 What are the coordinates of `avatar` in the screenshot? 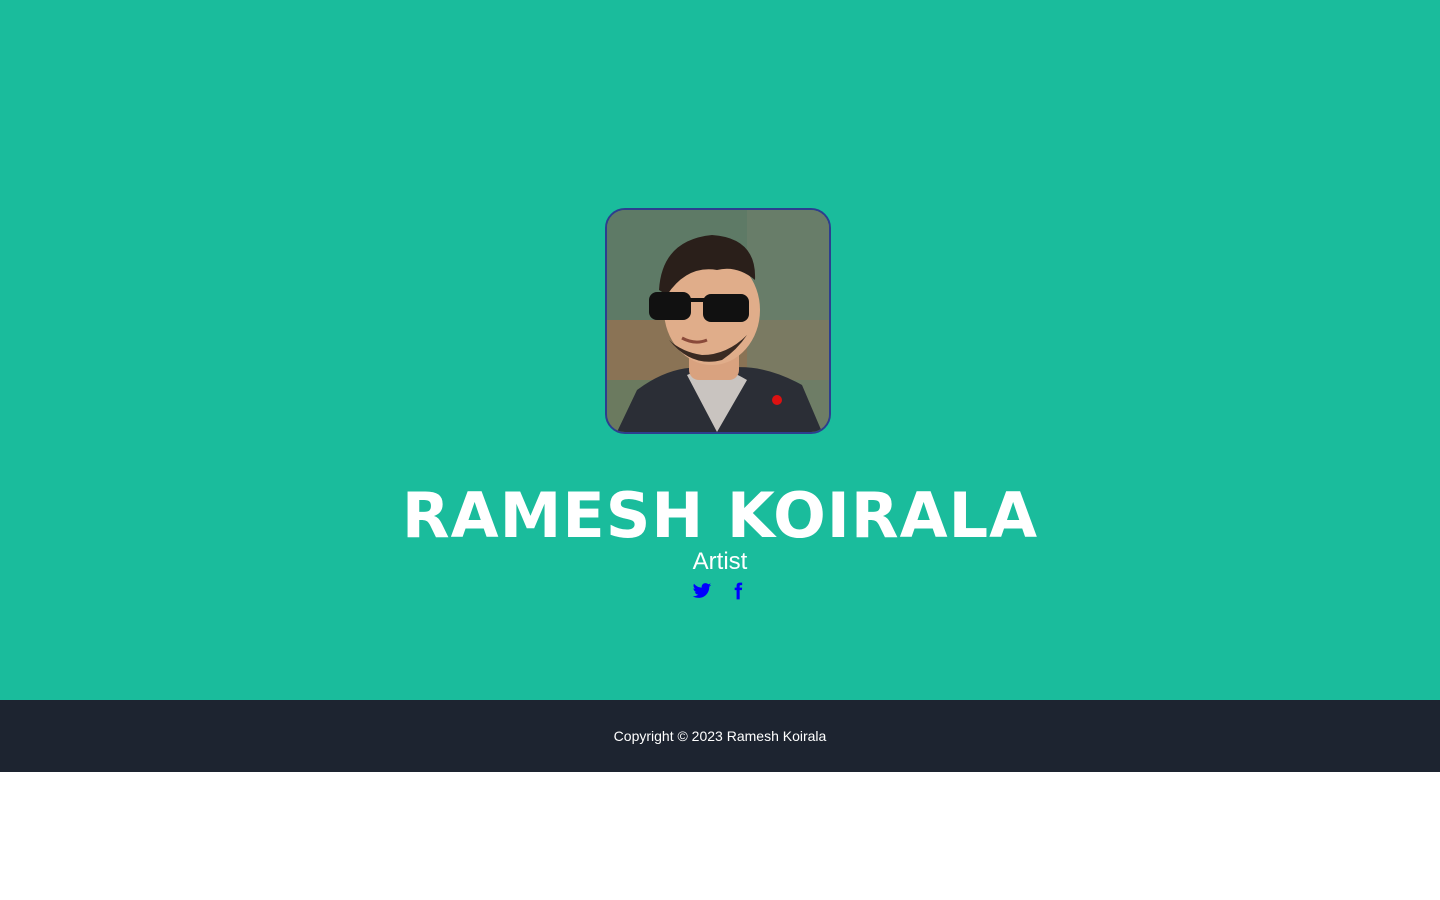 It's located at (718, 321).